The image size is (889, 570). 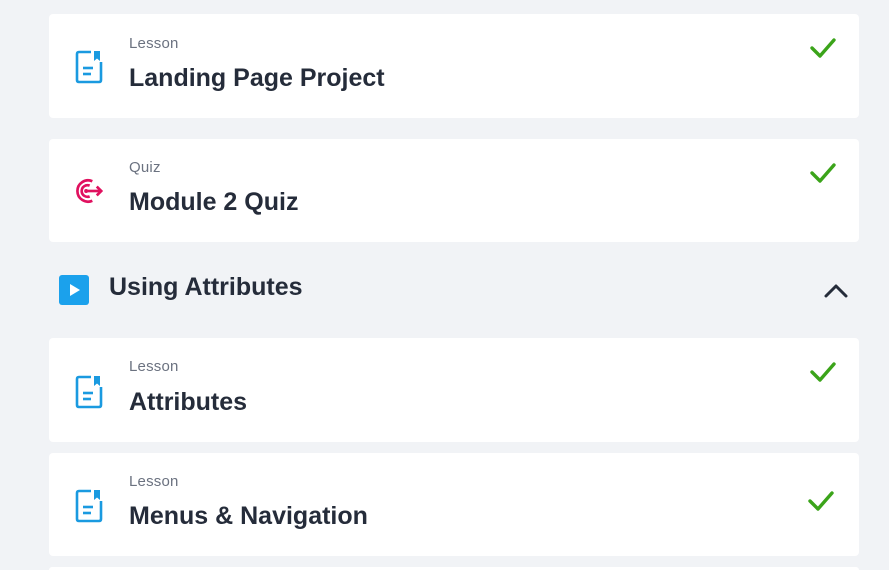 What do you see at coordinates (206, 287) in the screenshot?
I see `section-title: Using Attributes` at bounding box center [206, 287].